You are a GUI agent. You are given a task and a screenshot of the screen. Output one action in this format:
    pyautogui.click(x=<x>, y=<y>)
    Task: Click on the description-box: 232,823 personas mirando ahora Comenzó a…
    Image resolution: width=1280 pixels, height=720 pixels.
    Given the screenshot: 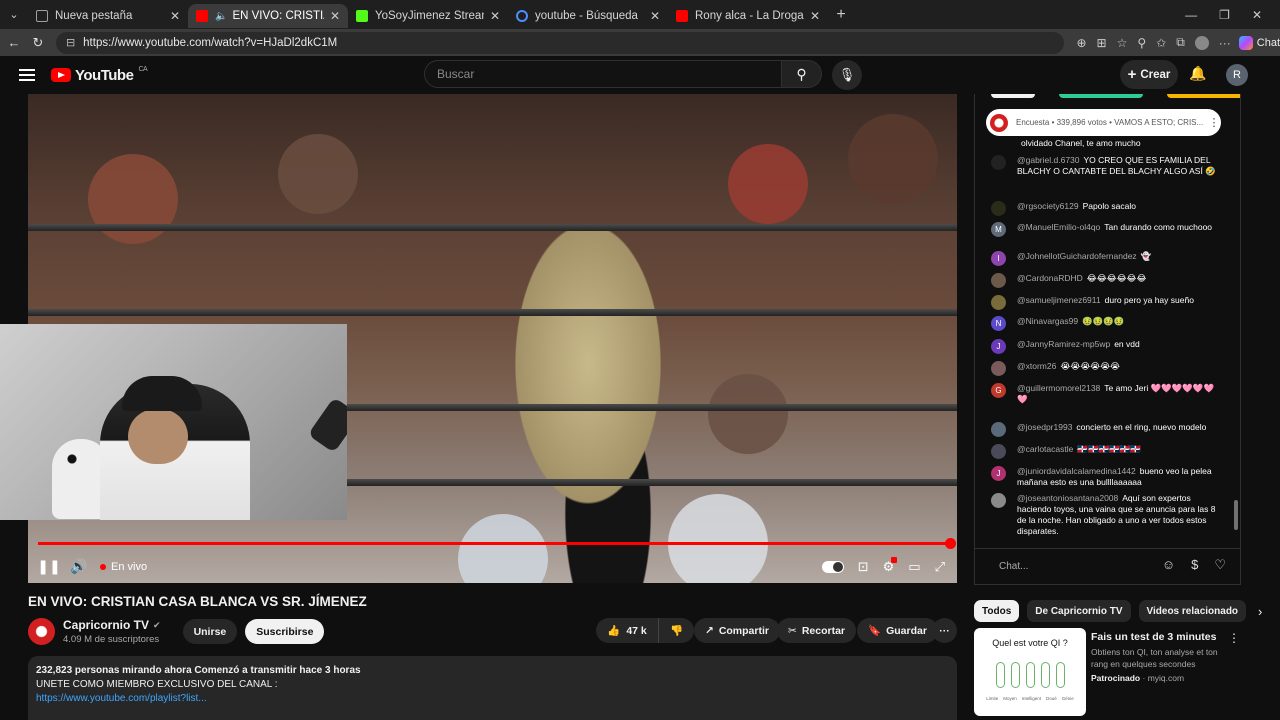 What is the action you would take?
    pyautogui.click(x=492, y=688)
    